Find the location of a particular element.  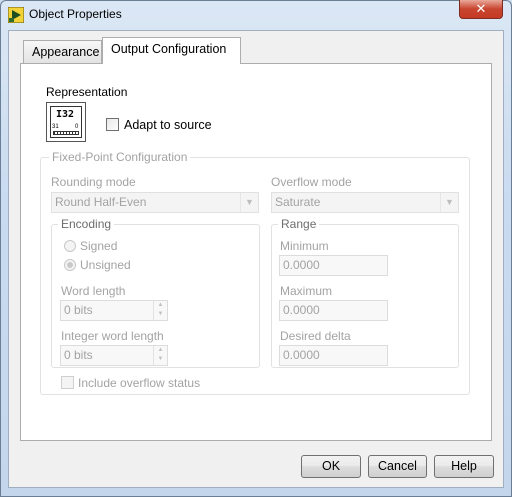

range-group-label: Range is located at coordinates (299, 224).